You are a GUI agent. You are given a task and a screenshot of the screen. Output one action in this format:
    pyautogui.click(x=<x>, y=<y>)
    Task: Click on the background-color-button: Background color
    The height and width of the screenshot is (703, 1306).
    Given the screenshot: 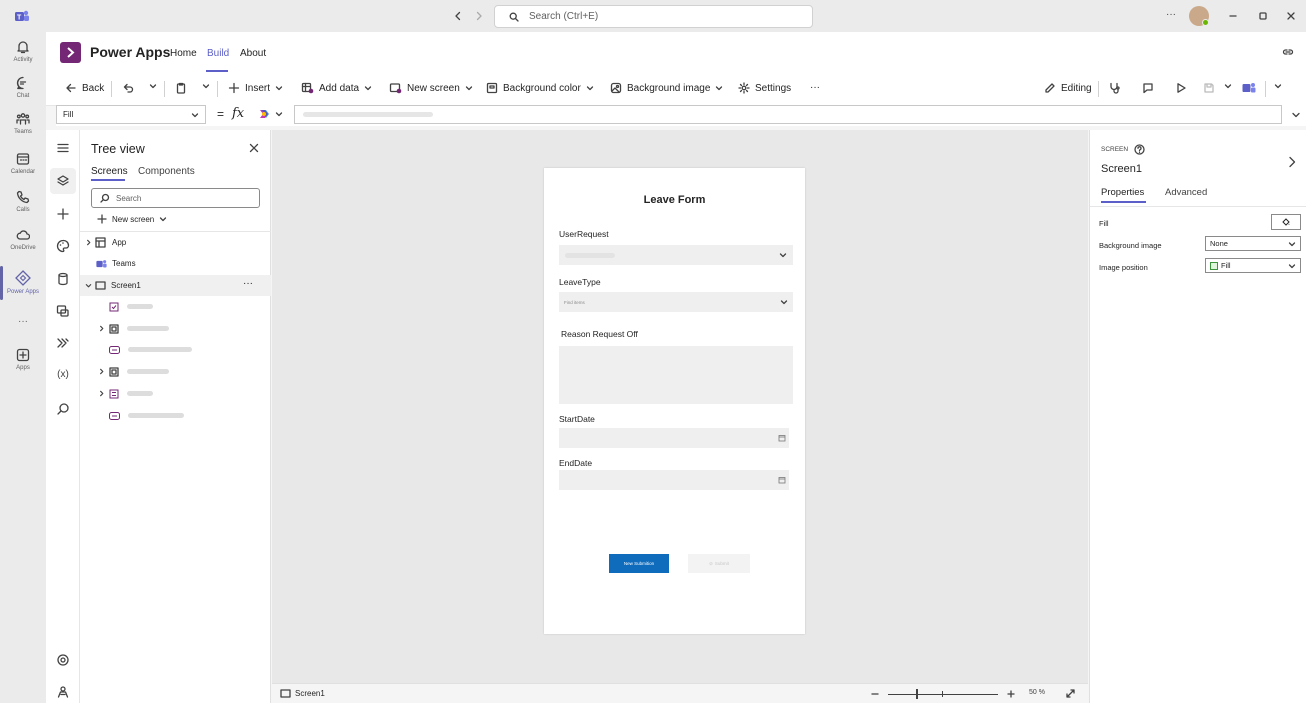 What is the action you would take?
    pyautogui.click(x=540, y=88)
    